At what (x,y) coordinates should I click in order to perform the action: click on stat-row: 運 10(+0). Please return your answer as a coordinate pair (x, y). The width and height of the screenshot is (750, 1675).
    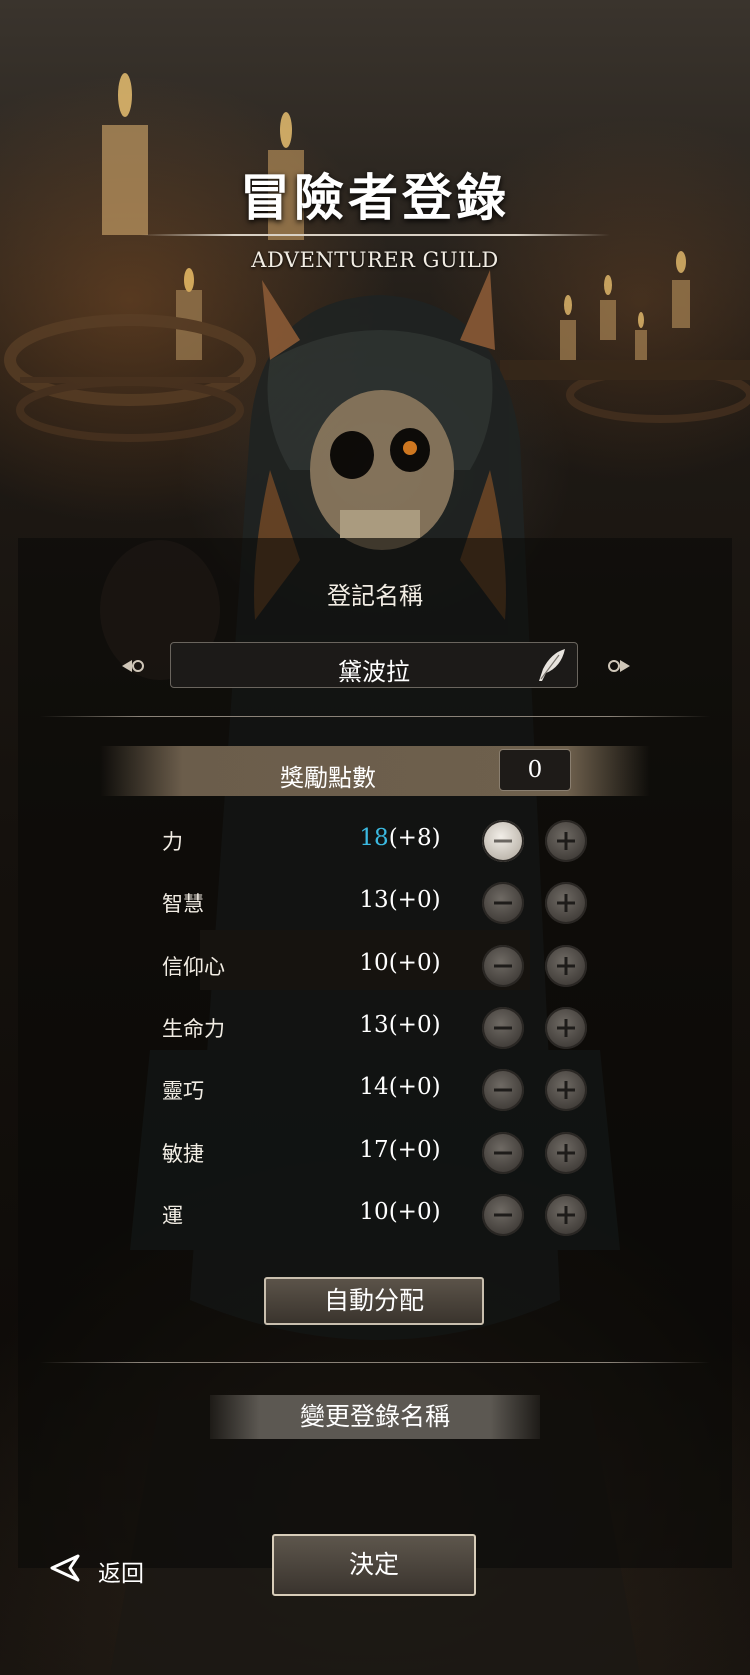
    Looking at the image, I should click on (375, 1215).